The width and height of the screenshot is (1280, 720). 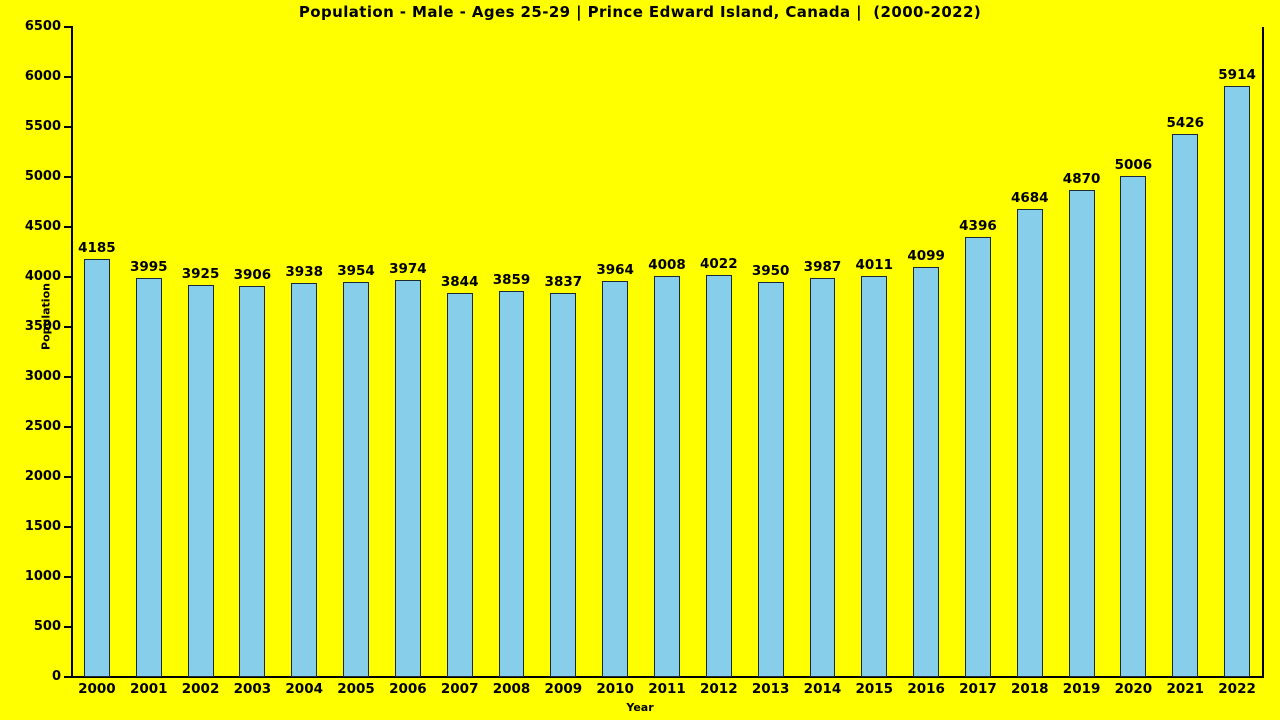 I want to click on bar-value-label: 4099, so click(x=926, y=256).